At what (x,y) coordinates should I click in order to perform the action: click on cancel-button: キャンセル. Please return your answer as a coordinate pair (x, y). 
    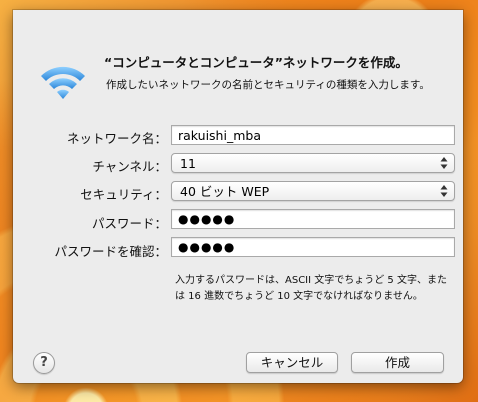
    Looking at the image, I should click on (292, 362).